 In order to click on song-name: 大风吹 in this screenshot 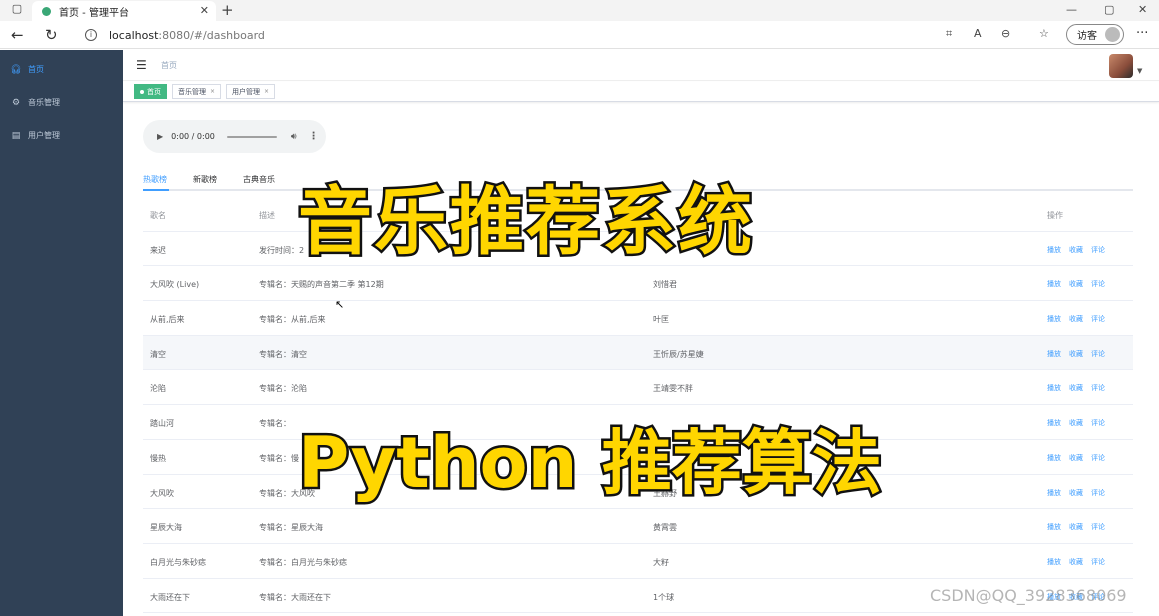, I will do `click(162, 493)`.